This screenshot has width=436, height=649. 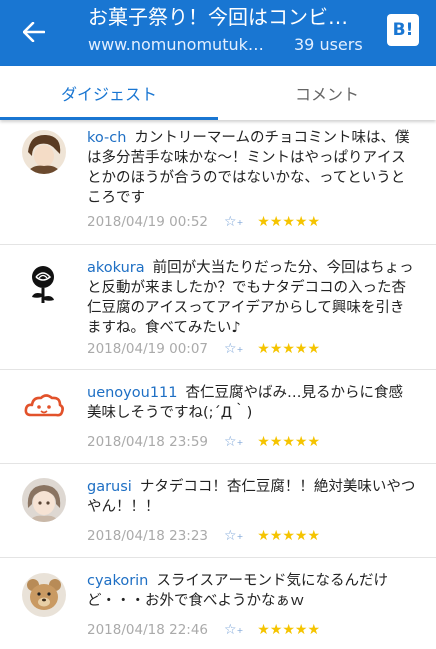 I want to click on comment-username: cyakorin, so click(x=117, y=581).